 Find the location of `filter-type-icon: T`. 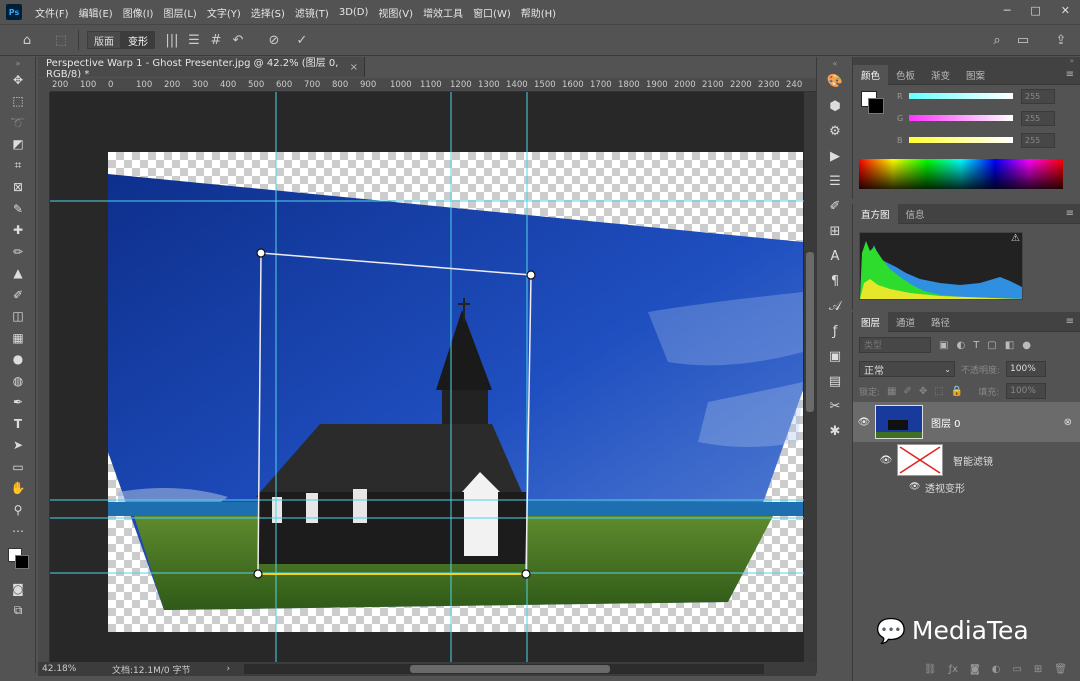

filter-type-icon: T is located at coordinates (976, 345).